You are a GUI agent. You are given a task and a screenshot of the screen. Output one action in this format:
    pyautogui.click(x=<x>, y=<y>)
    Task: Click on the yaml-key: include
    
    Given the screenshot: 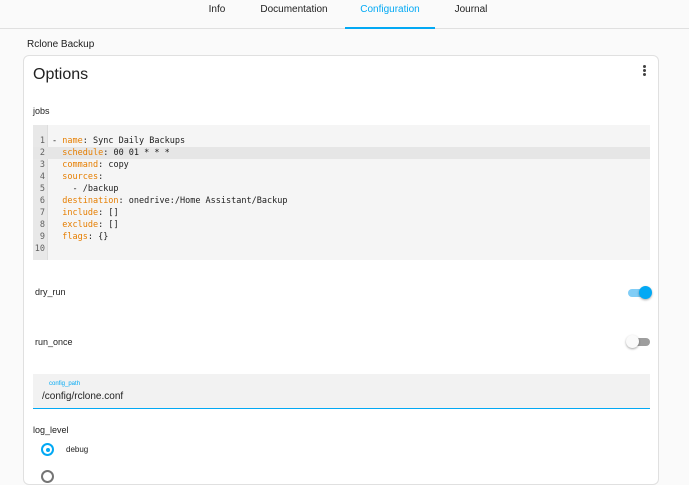 What is the action you would take?
    pyautogui.click(x=80, y=213)
    